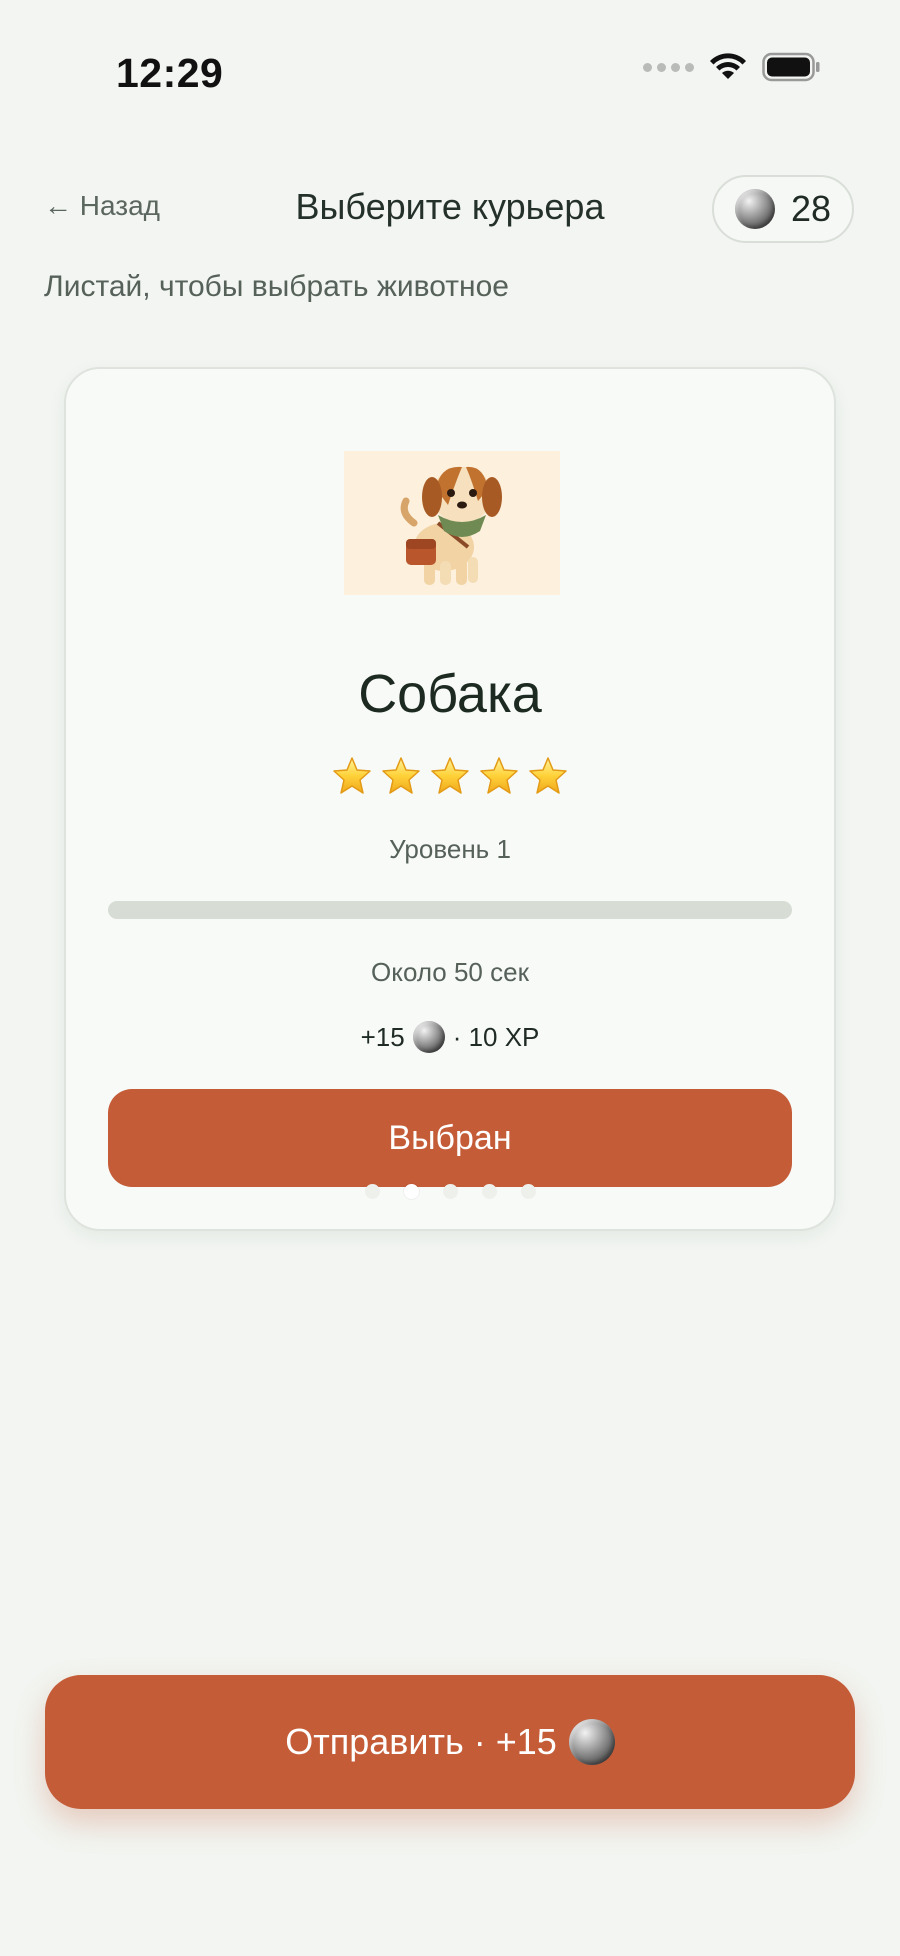 The image size is (900, 1956). What do you see at coordinates (382, 1036) in the screenshot?
I see `reward-coins: +15` at bounding box center [382, 1036].